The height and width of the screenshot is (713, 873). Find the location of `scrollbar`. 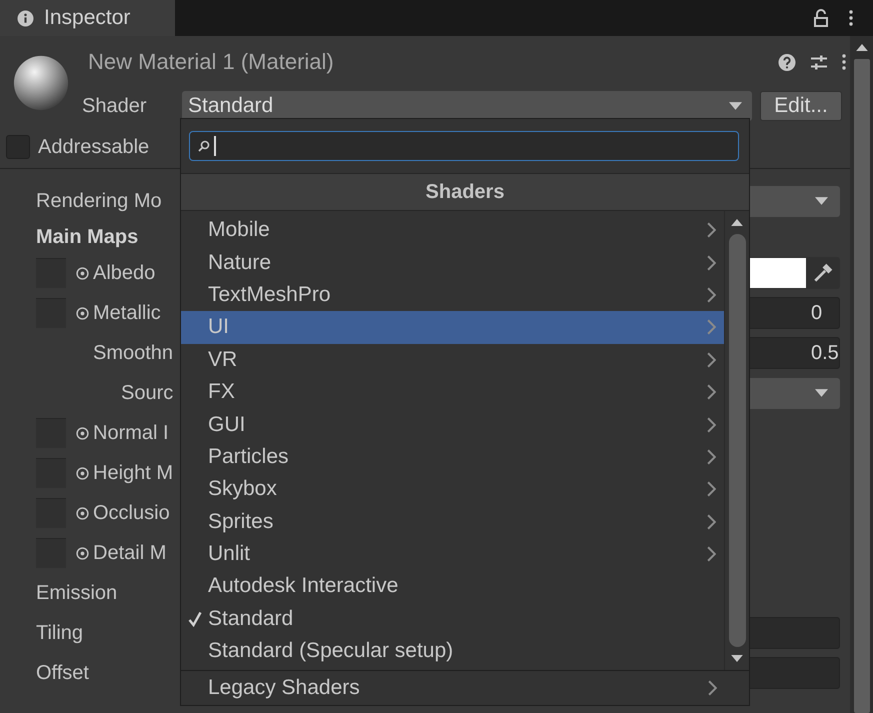

scrollbar is located at coordinates (861, 374).